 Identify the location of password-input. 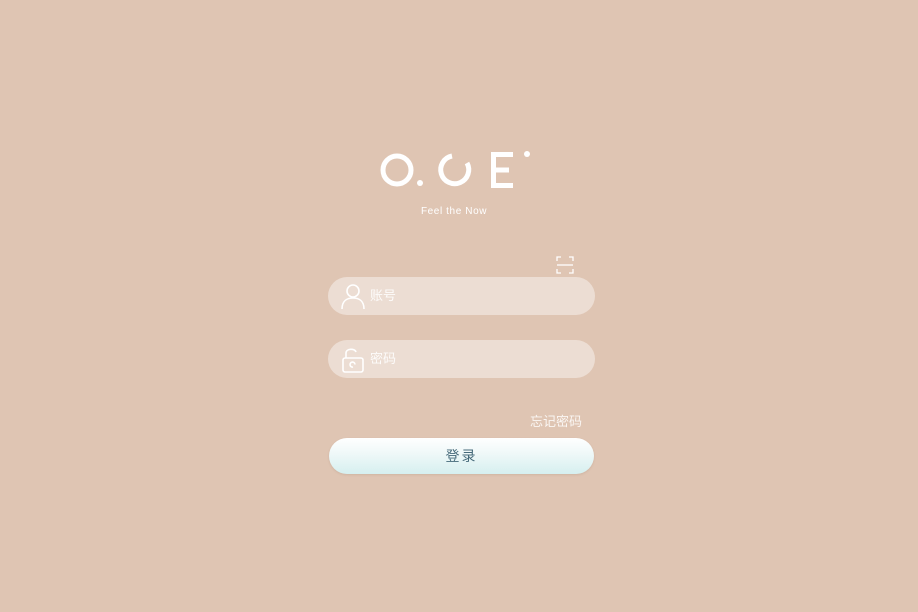
(475, 359).